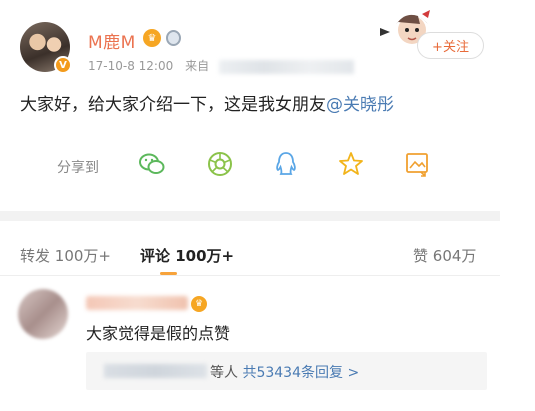 Image resolution: width=535 pixels, height=411 pixels. Describe the element at coordinates (300, 373) in the screenshot. I see `reply-count-link: 共53434条回复 >` at that location.